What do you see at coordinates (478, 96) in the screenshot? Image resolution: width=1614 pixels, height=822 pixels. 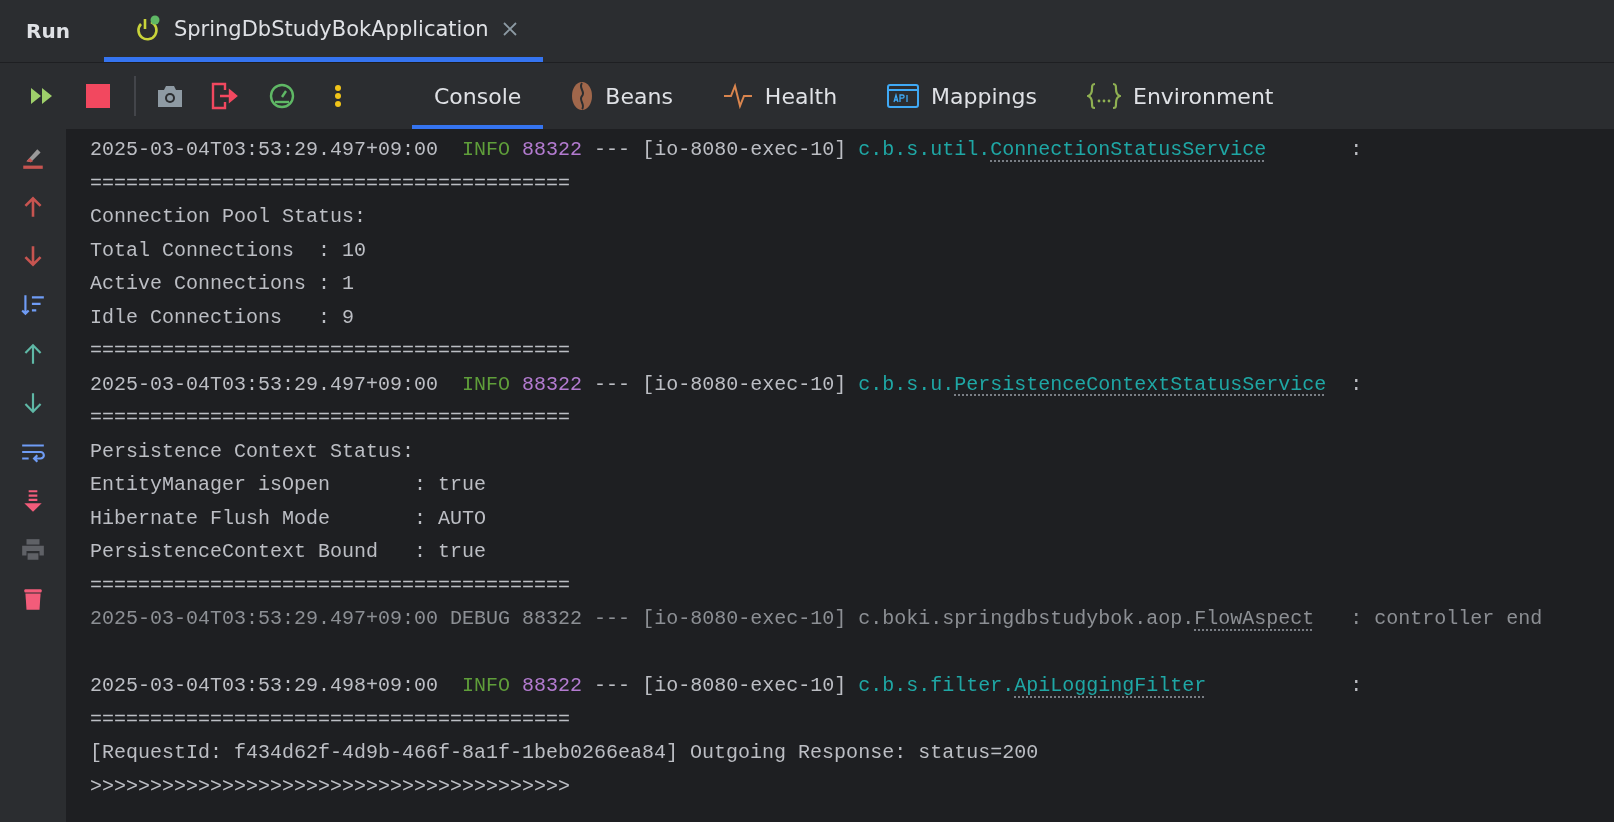 I see `view-tab: Console` at bounding box center [478, 96].